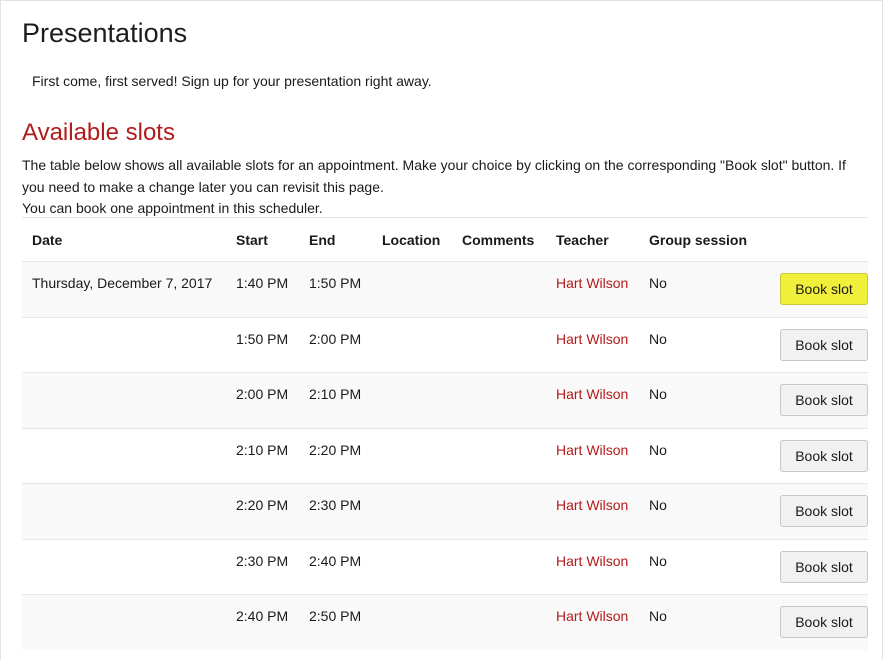 Image resolution: width=885 pixels, height=660 pixels. What do you see at coordinates (262, 239) in the screenshot?
I see `header-start: Start` at bounding box center [262, 239].